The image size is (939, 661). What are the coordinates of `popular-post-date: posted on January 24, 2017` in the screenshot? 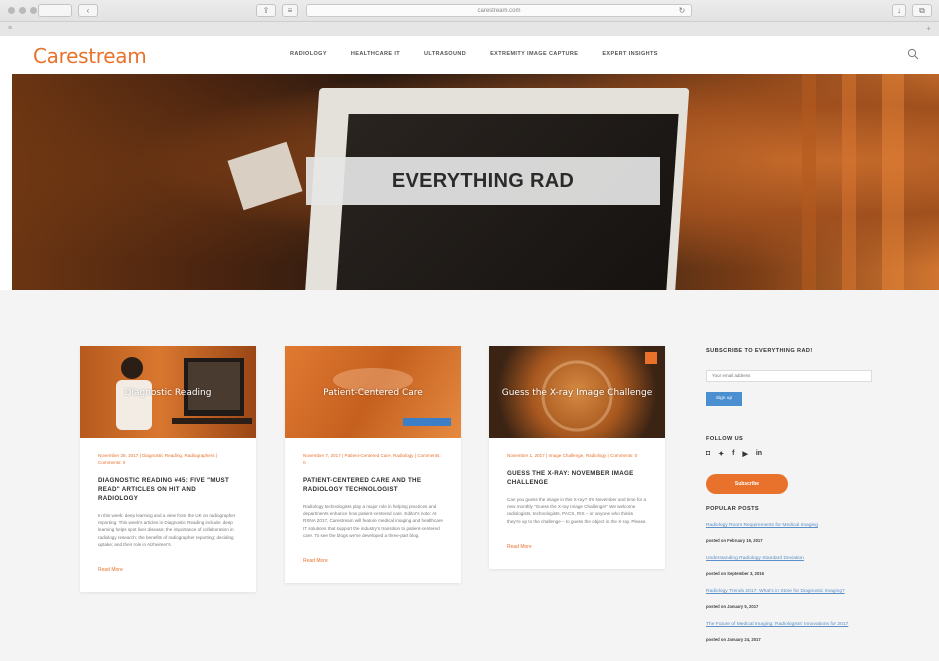 It's located at (733, 639).